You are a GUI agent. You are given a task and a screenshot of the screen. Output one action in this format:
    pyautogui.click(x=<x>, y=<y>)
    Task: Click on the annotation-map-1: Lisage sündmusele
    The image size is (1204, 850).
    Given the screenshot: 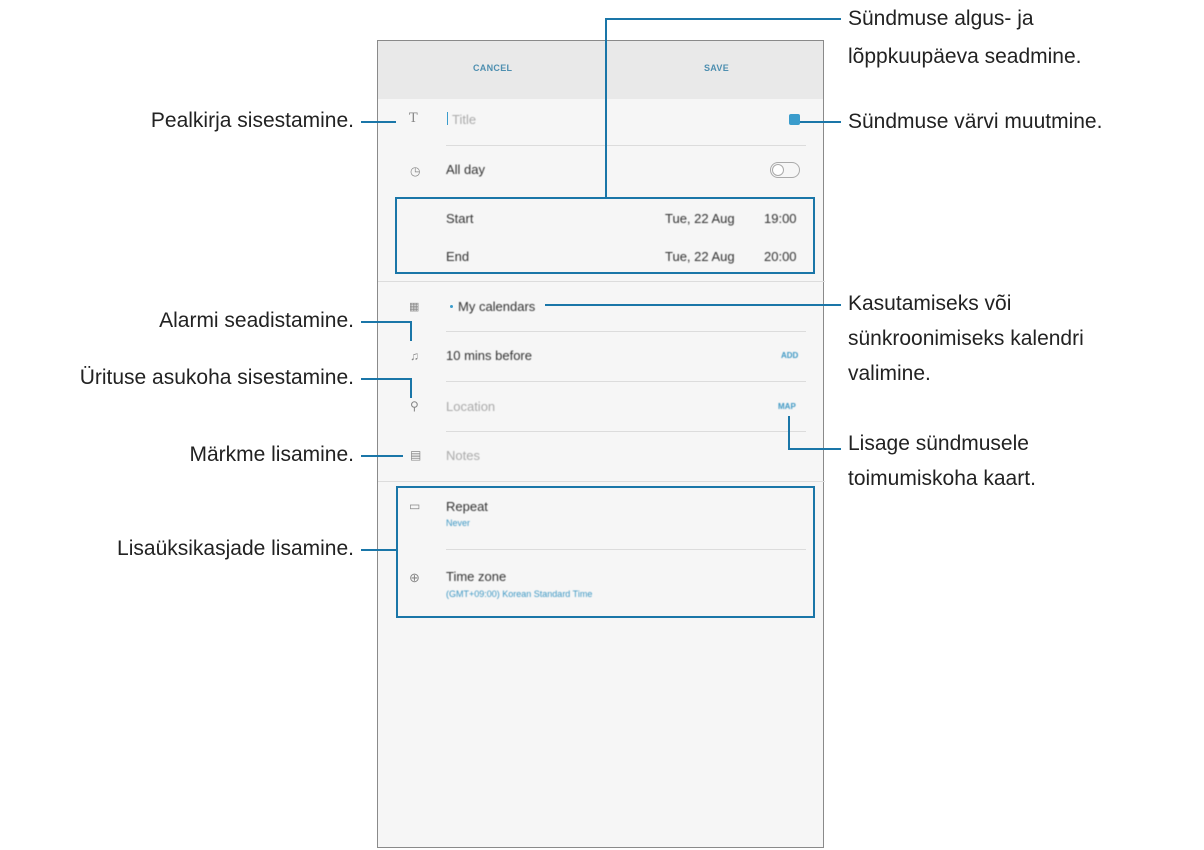 What is the action you would take?
    pyautogui.click(x=938, y=443)
    